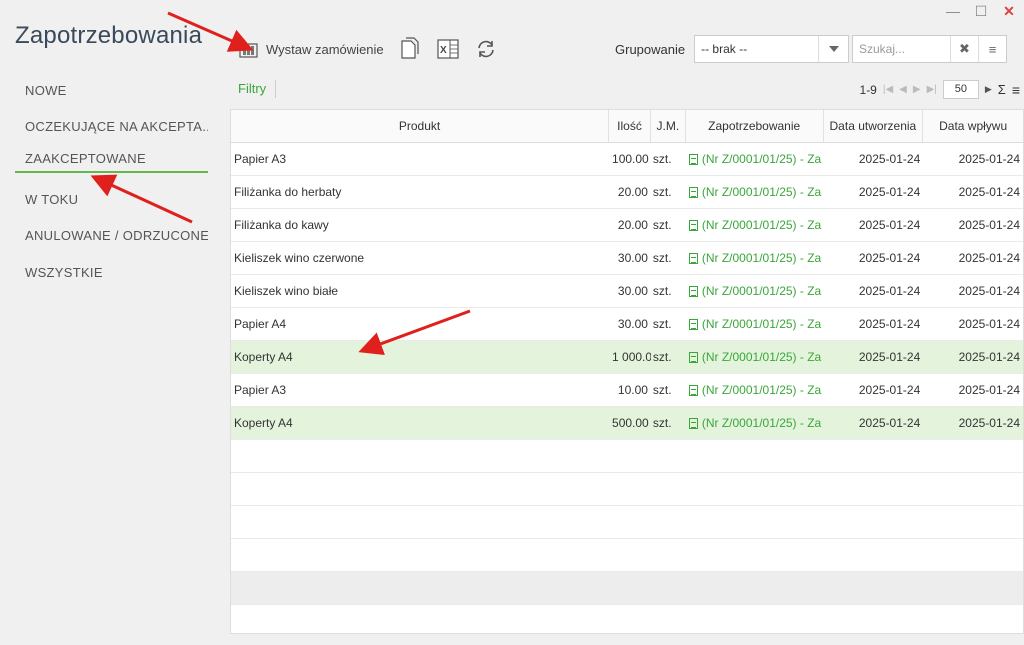 The width and height of the screenshot is (1024, 645). What do you see at coordinates (1002, 89) in the screenshot?
I see `sum-button: Σ` at bounding box center [1002, 89].